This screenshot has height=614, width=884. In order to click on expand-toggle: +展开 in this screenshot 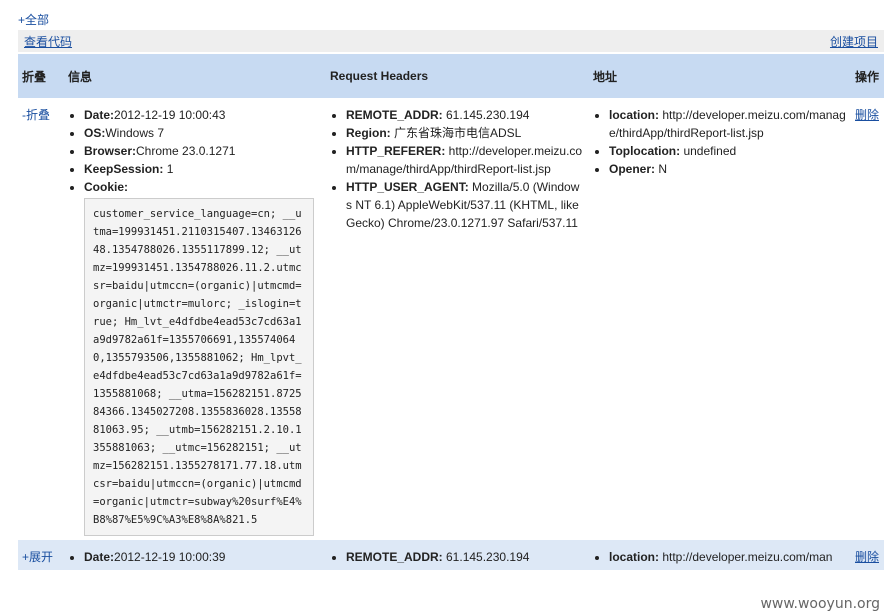, I will do `click(37, 557)`.